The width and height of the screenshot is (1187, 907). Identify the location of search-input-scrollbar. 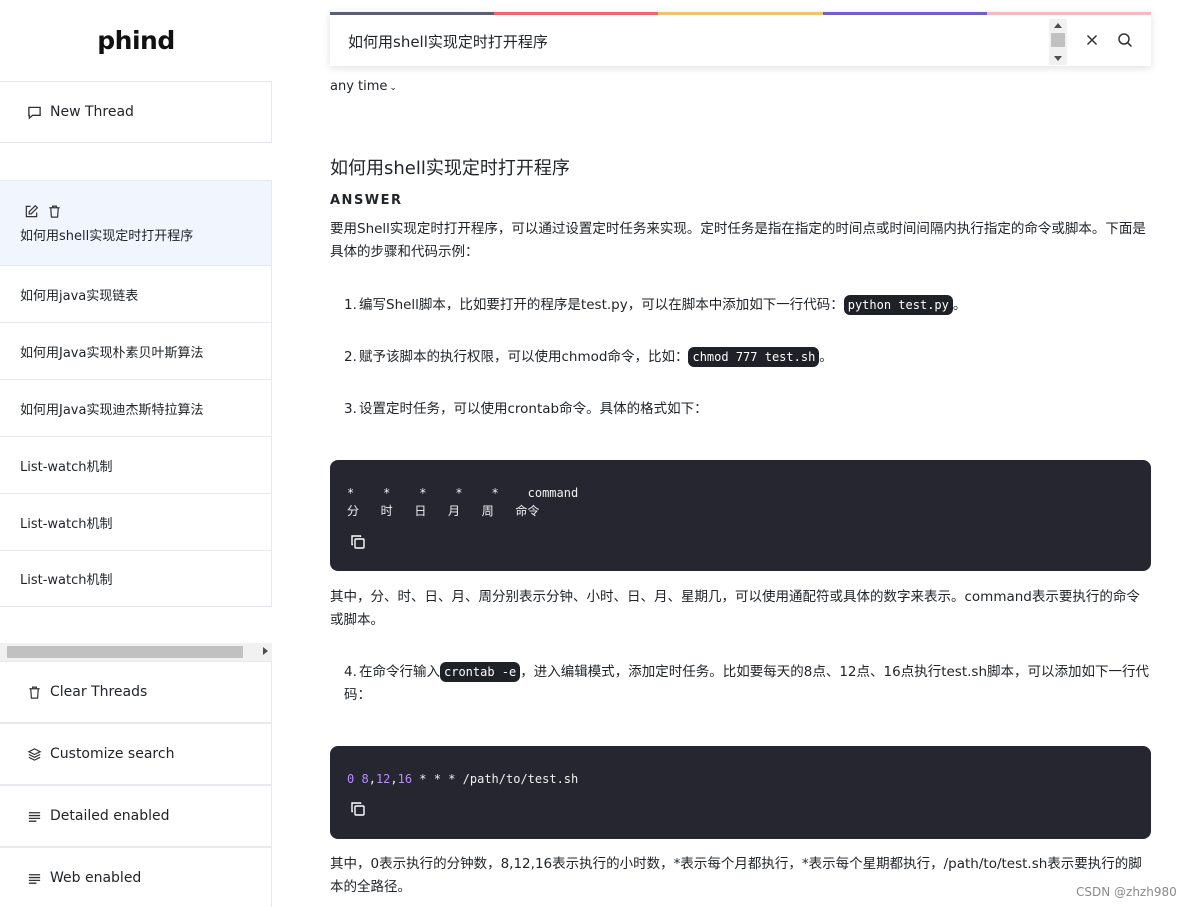
(1058, 42).